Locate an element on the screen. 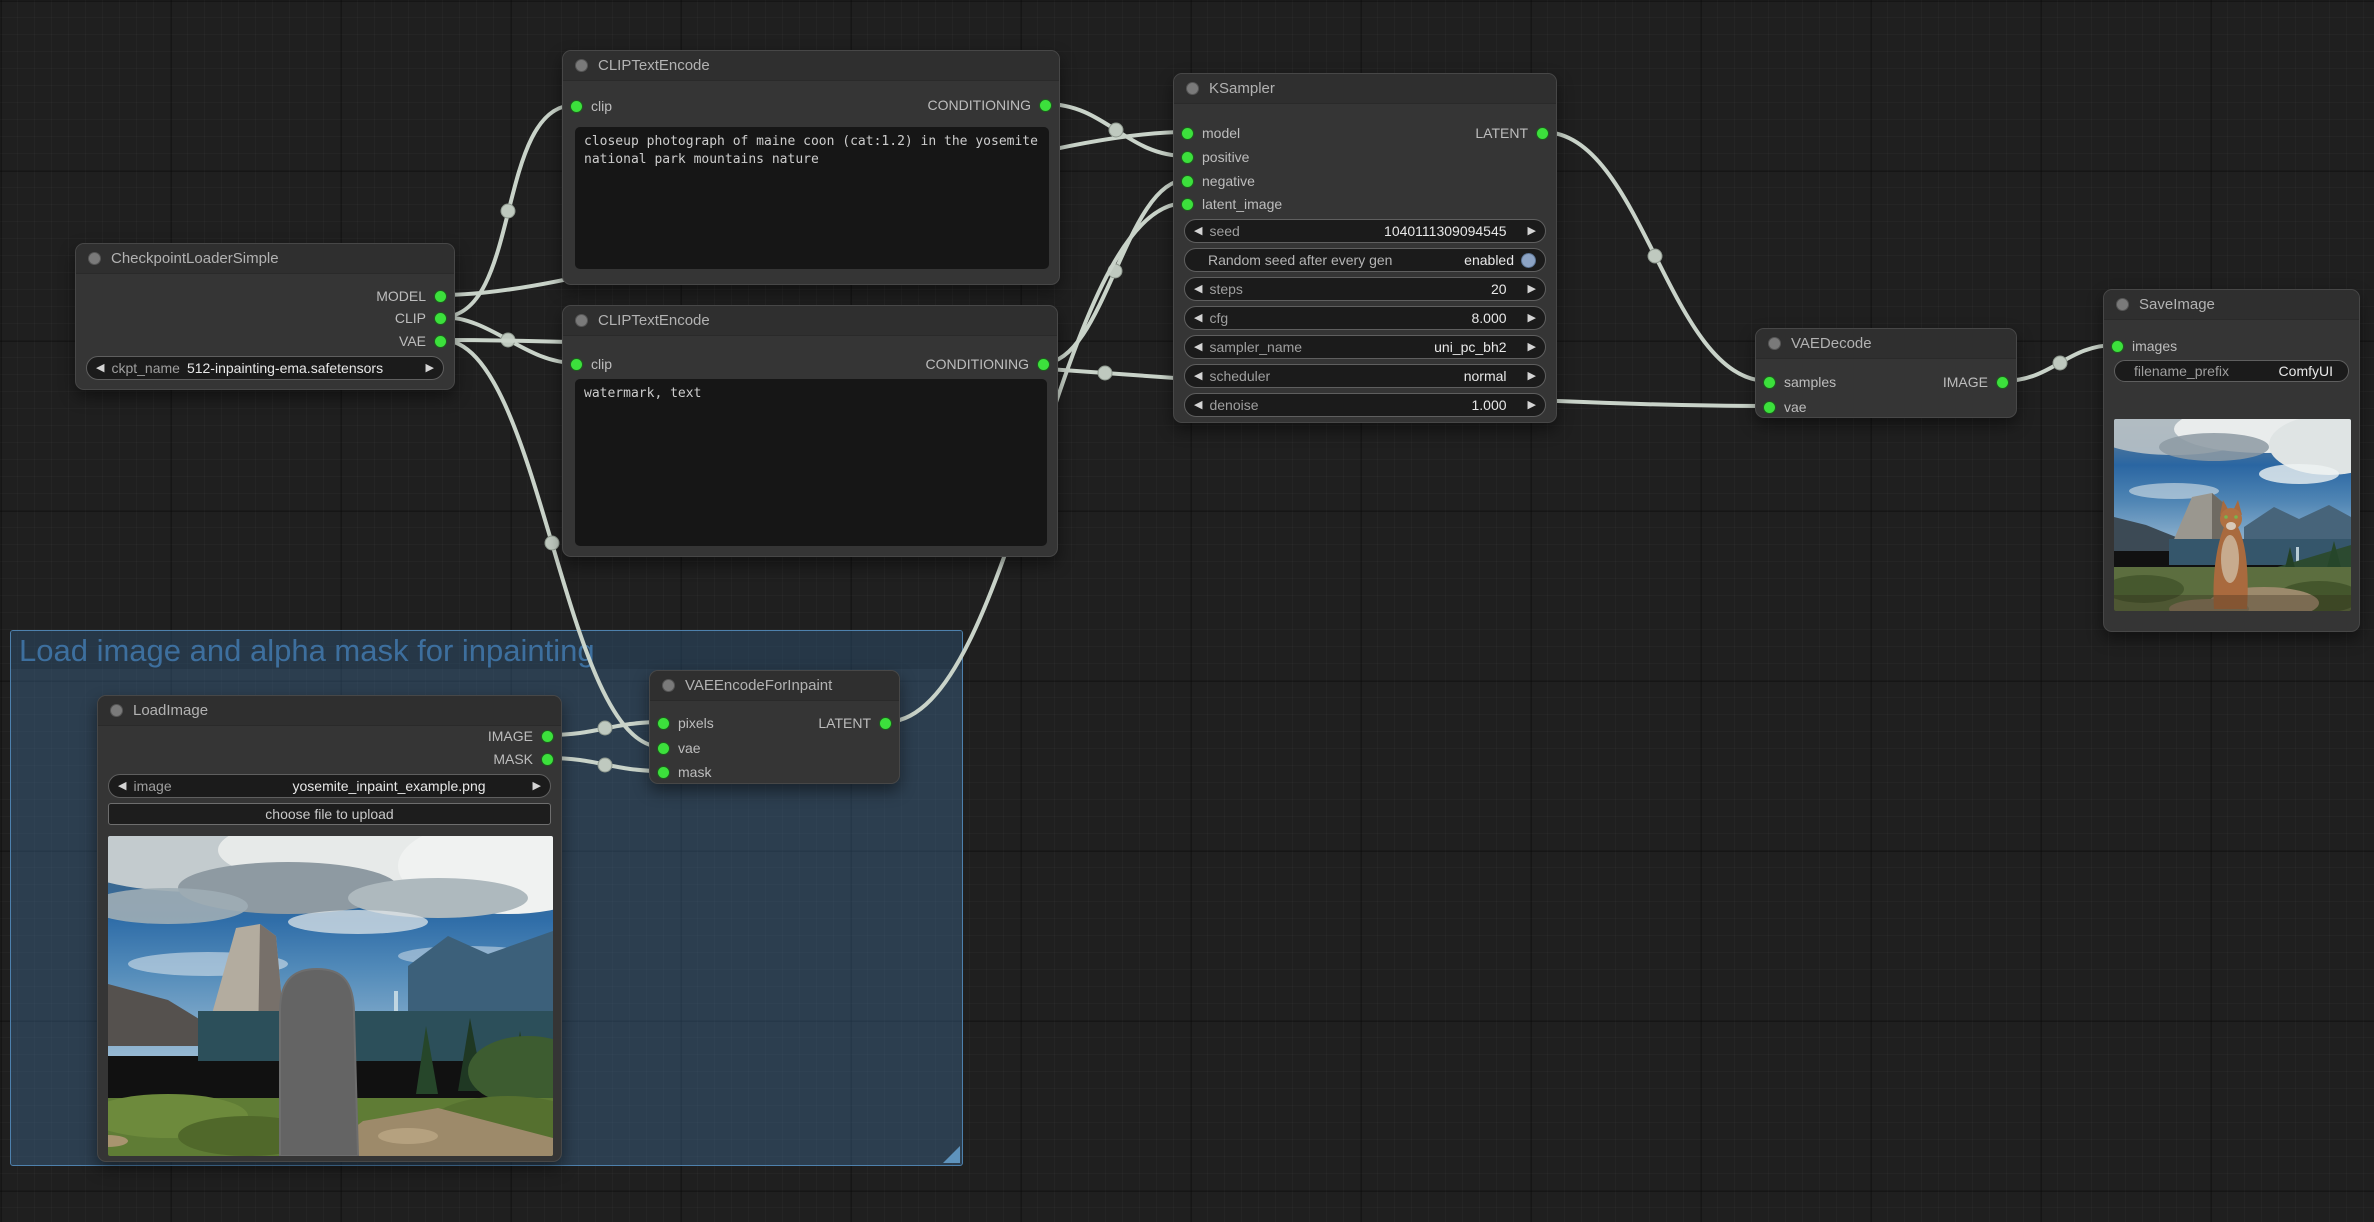  node-titlebar: KSampler is located at coordinates (1365, 89).